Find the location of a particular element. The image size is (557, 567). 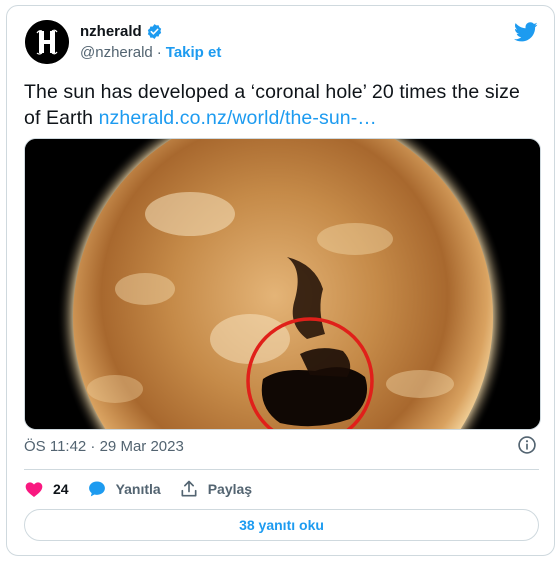

handle-row: @nzherald · Takip et is located at coordinates (150, 52).